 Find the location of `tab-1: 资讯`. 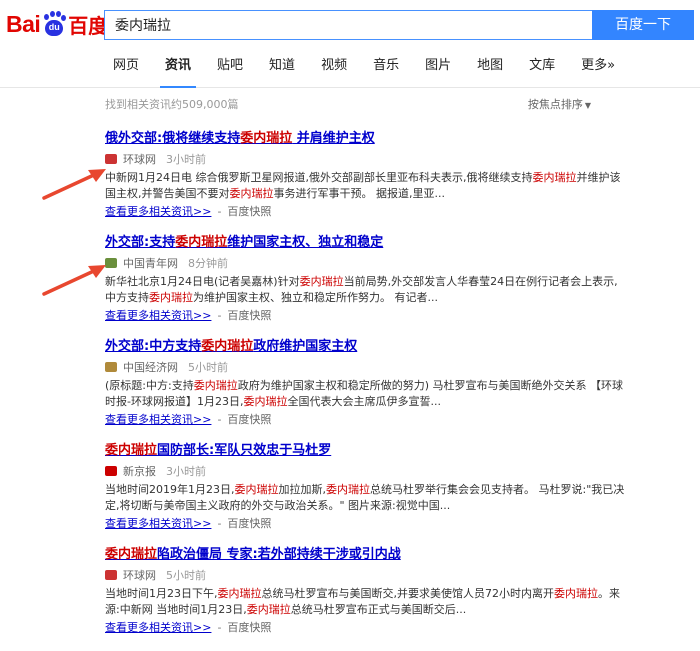

tab-1: 资讯 is located at coordinates (178, 70).